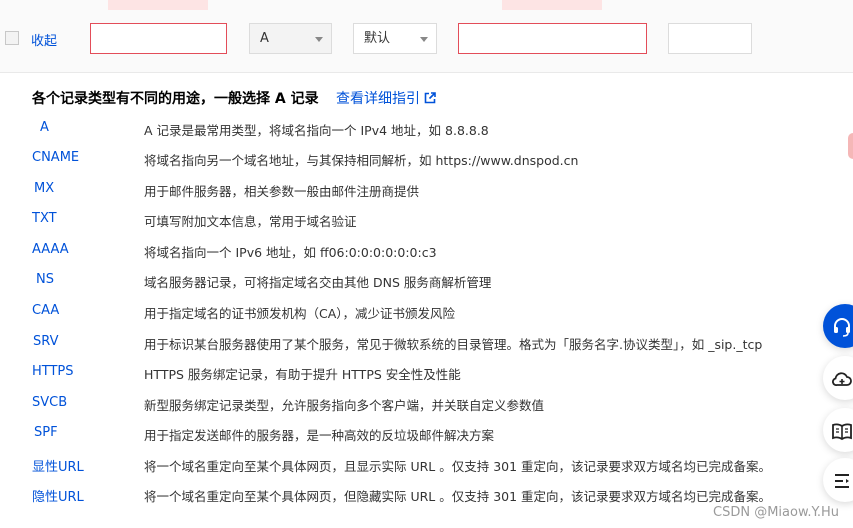  Describe the element at coordinates (552, 38) in the screenshot. I see `record-value-input` at that location.